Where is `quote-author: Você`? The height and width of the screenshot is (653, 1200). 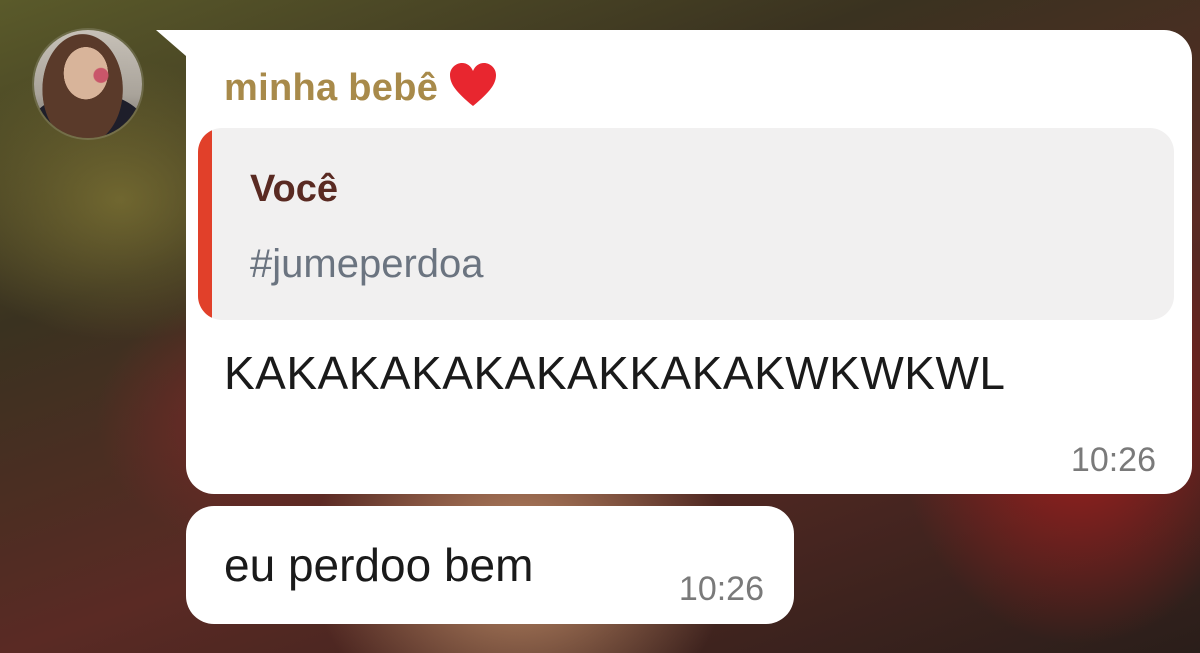
quote-author: Você is located at coordinates (294, 189).